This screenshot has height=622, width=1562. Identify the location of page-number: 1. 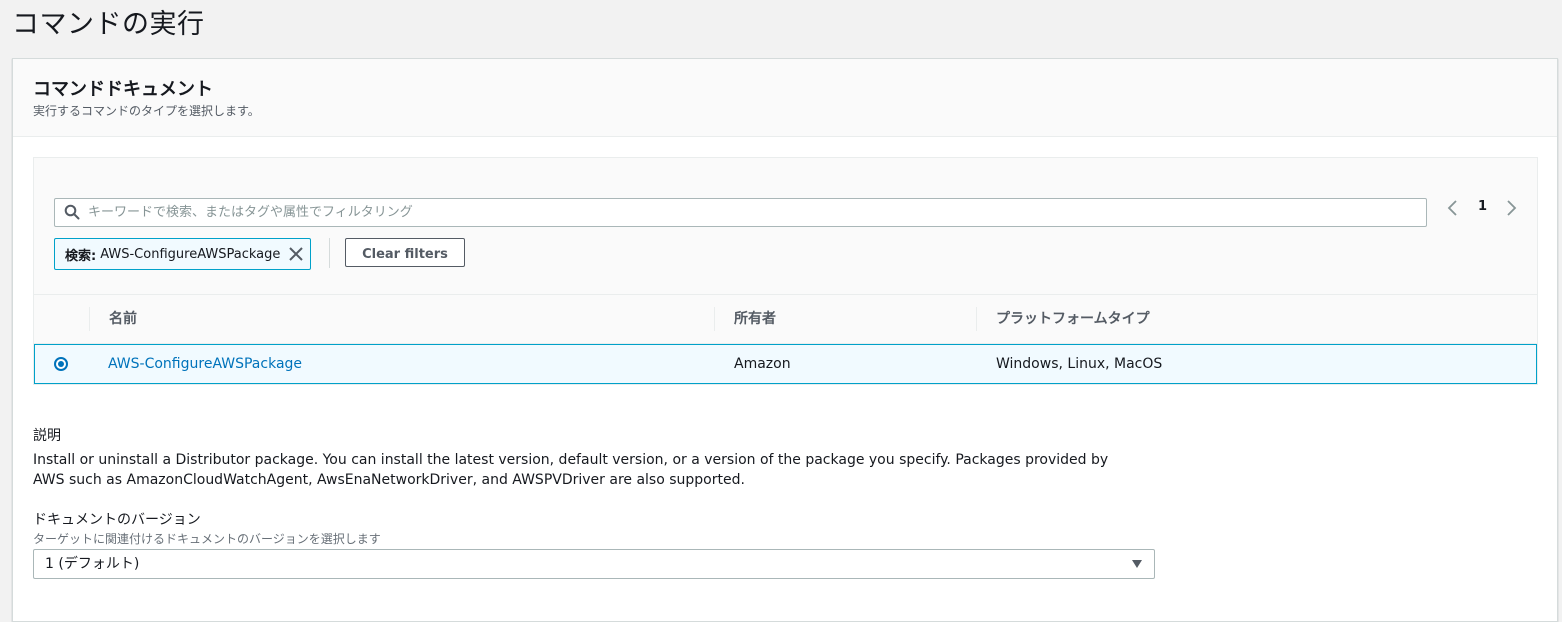
(1482, 206).